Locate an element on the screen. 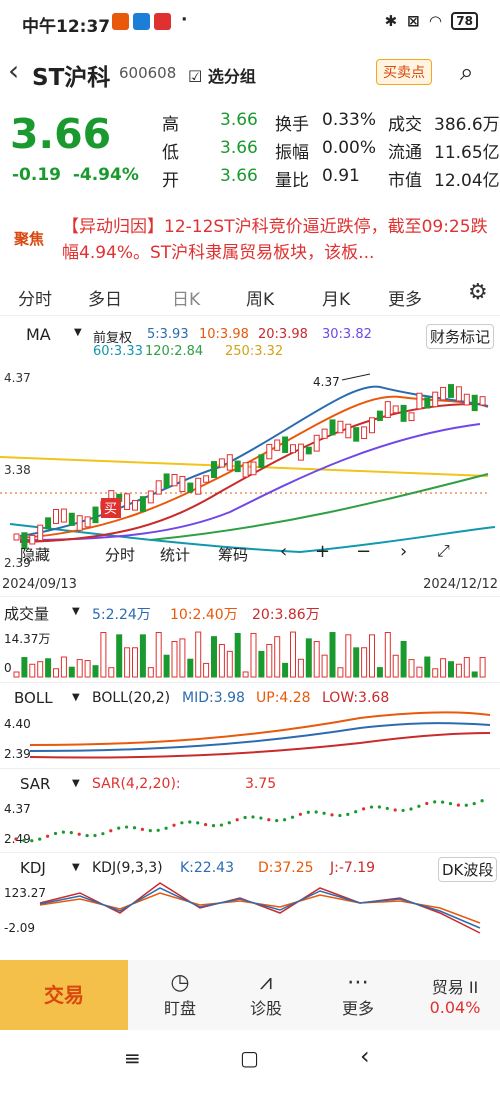 This screenshot has height=1093, width=500. ma120: 120:2.84 is located at coordinates (174, 351).